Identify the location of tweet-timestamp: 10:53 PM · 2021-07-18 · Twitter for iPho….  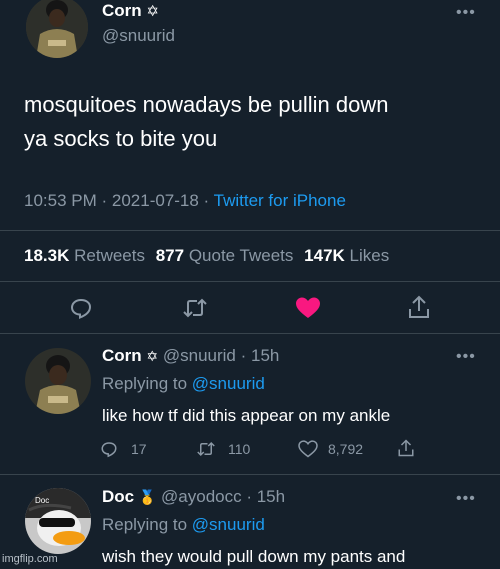
(185, 201).